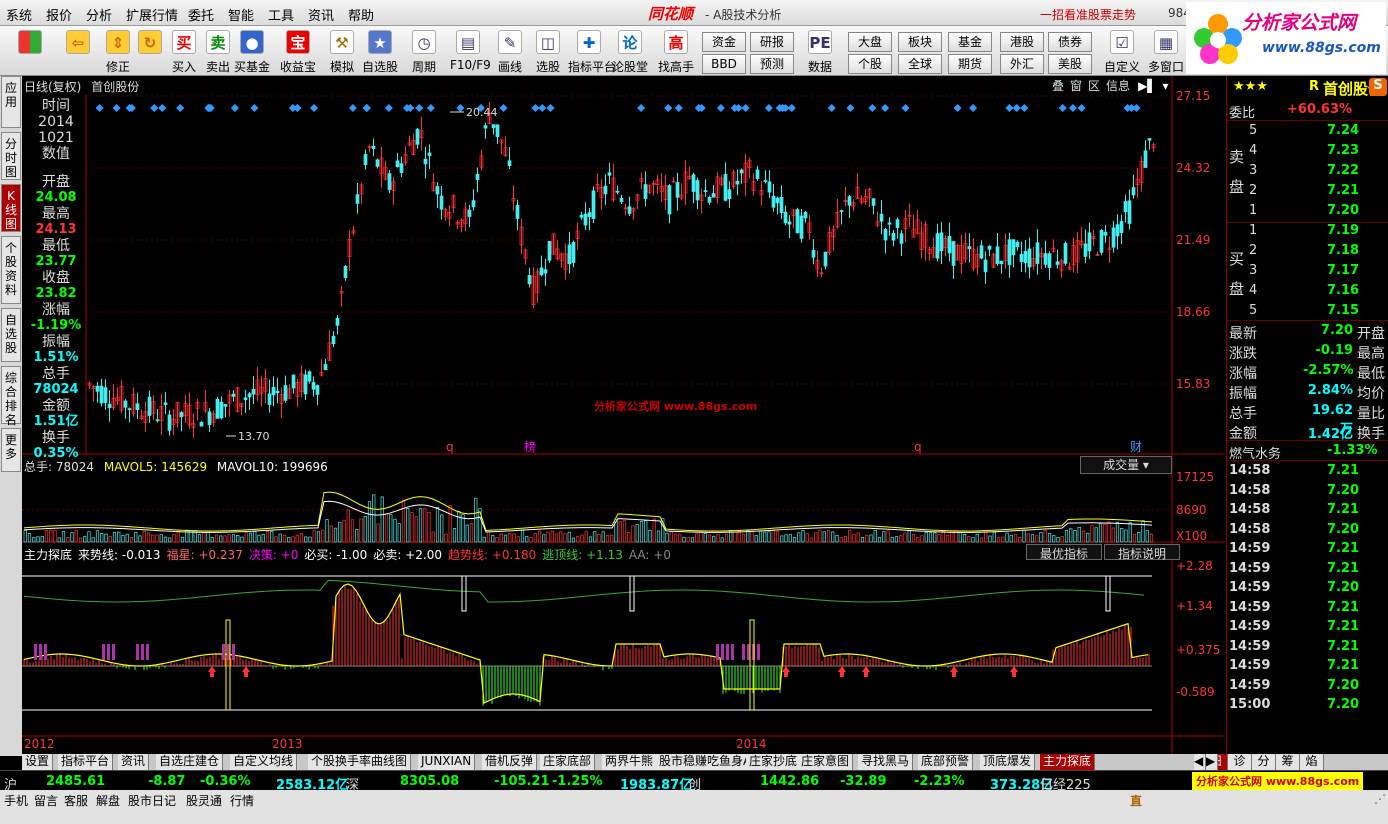  I want to click on toolbar-button-7: 宝收益宝, so click(298, 51).